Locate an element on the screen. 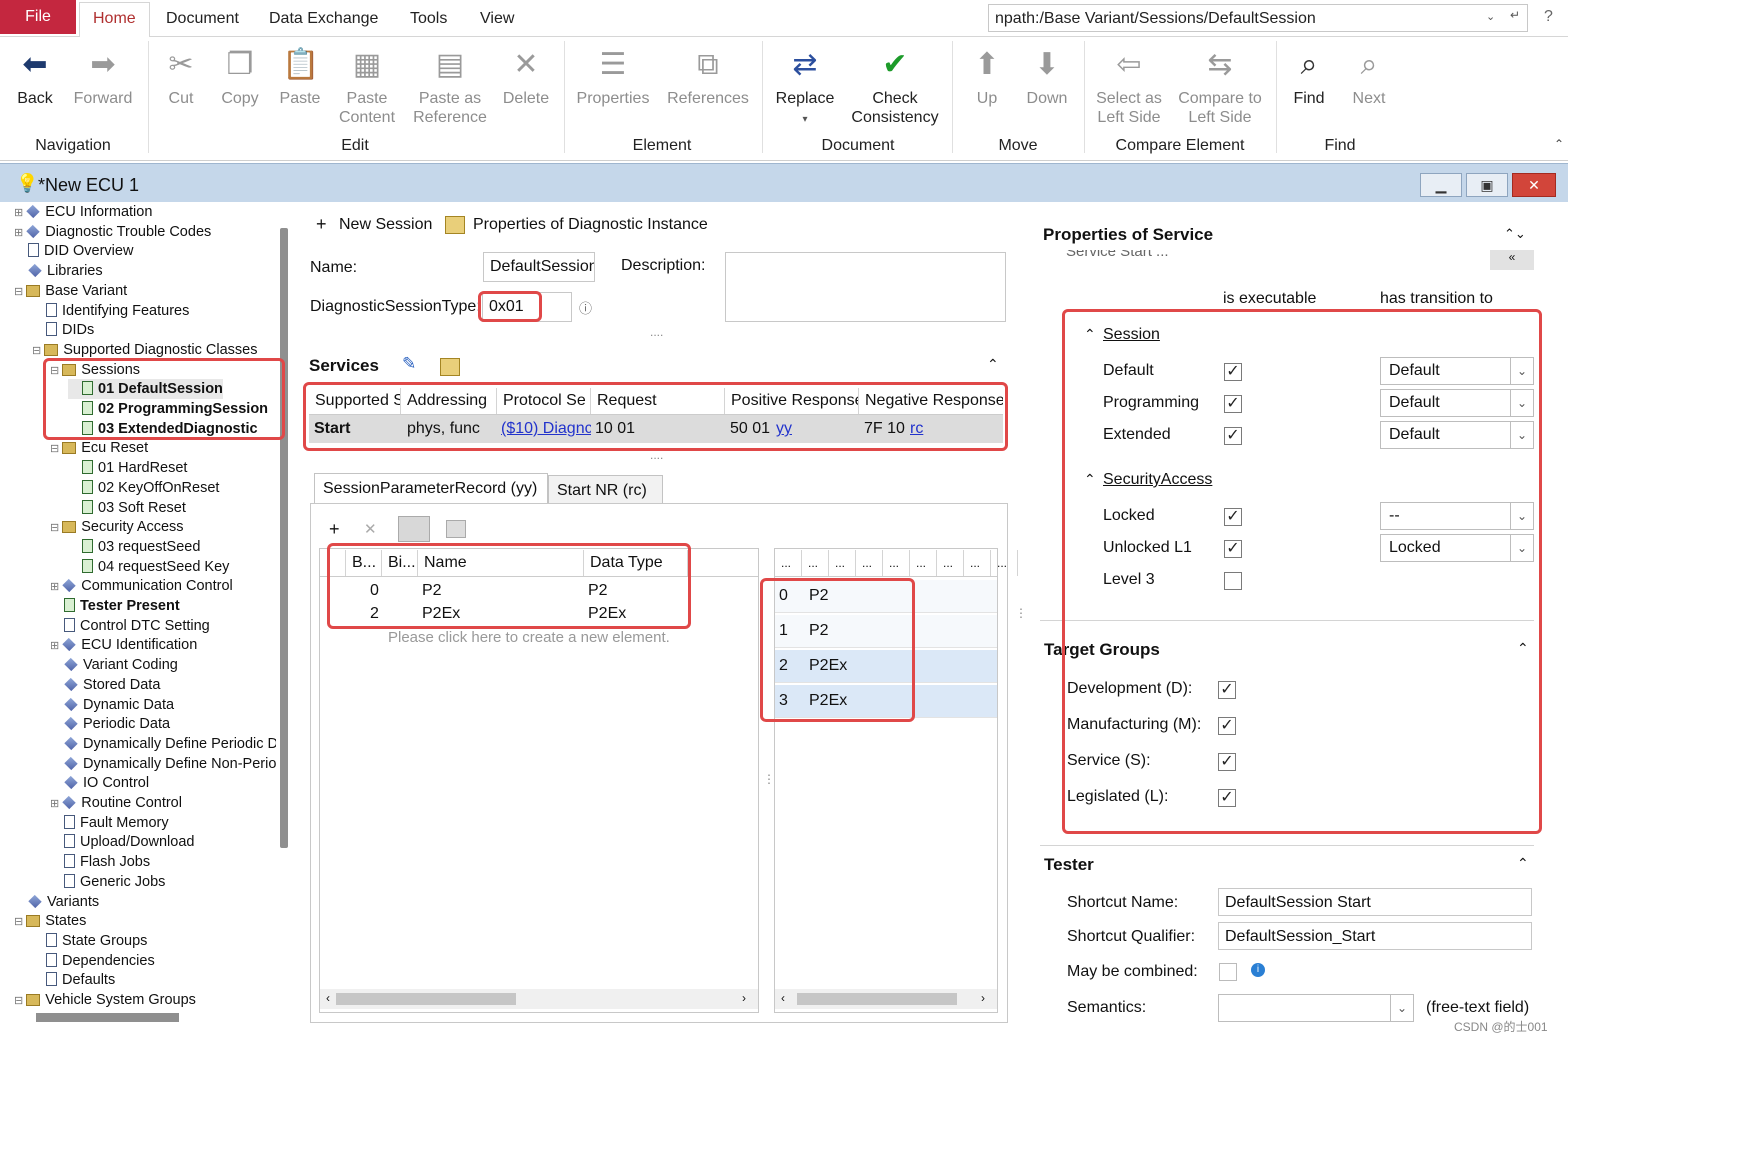 The image size is (1755, 1163). col-positive-response: Positive Response is located at coordinates (792, 401).